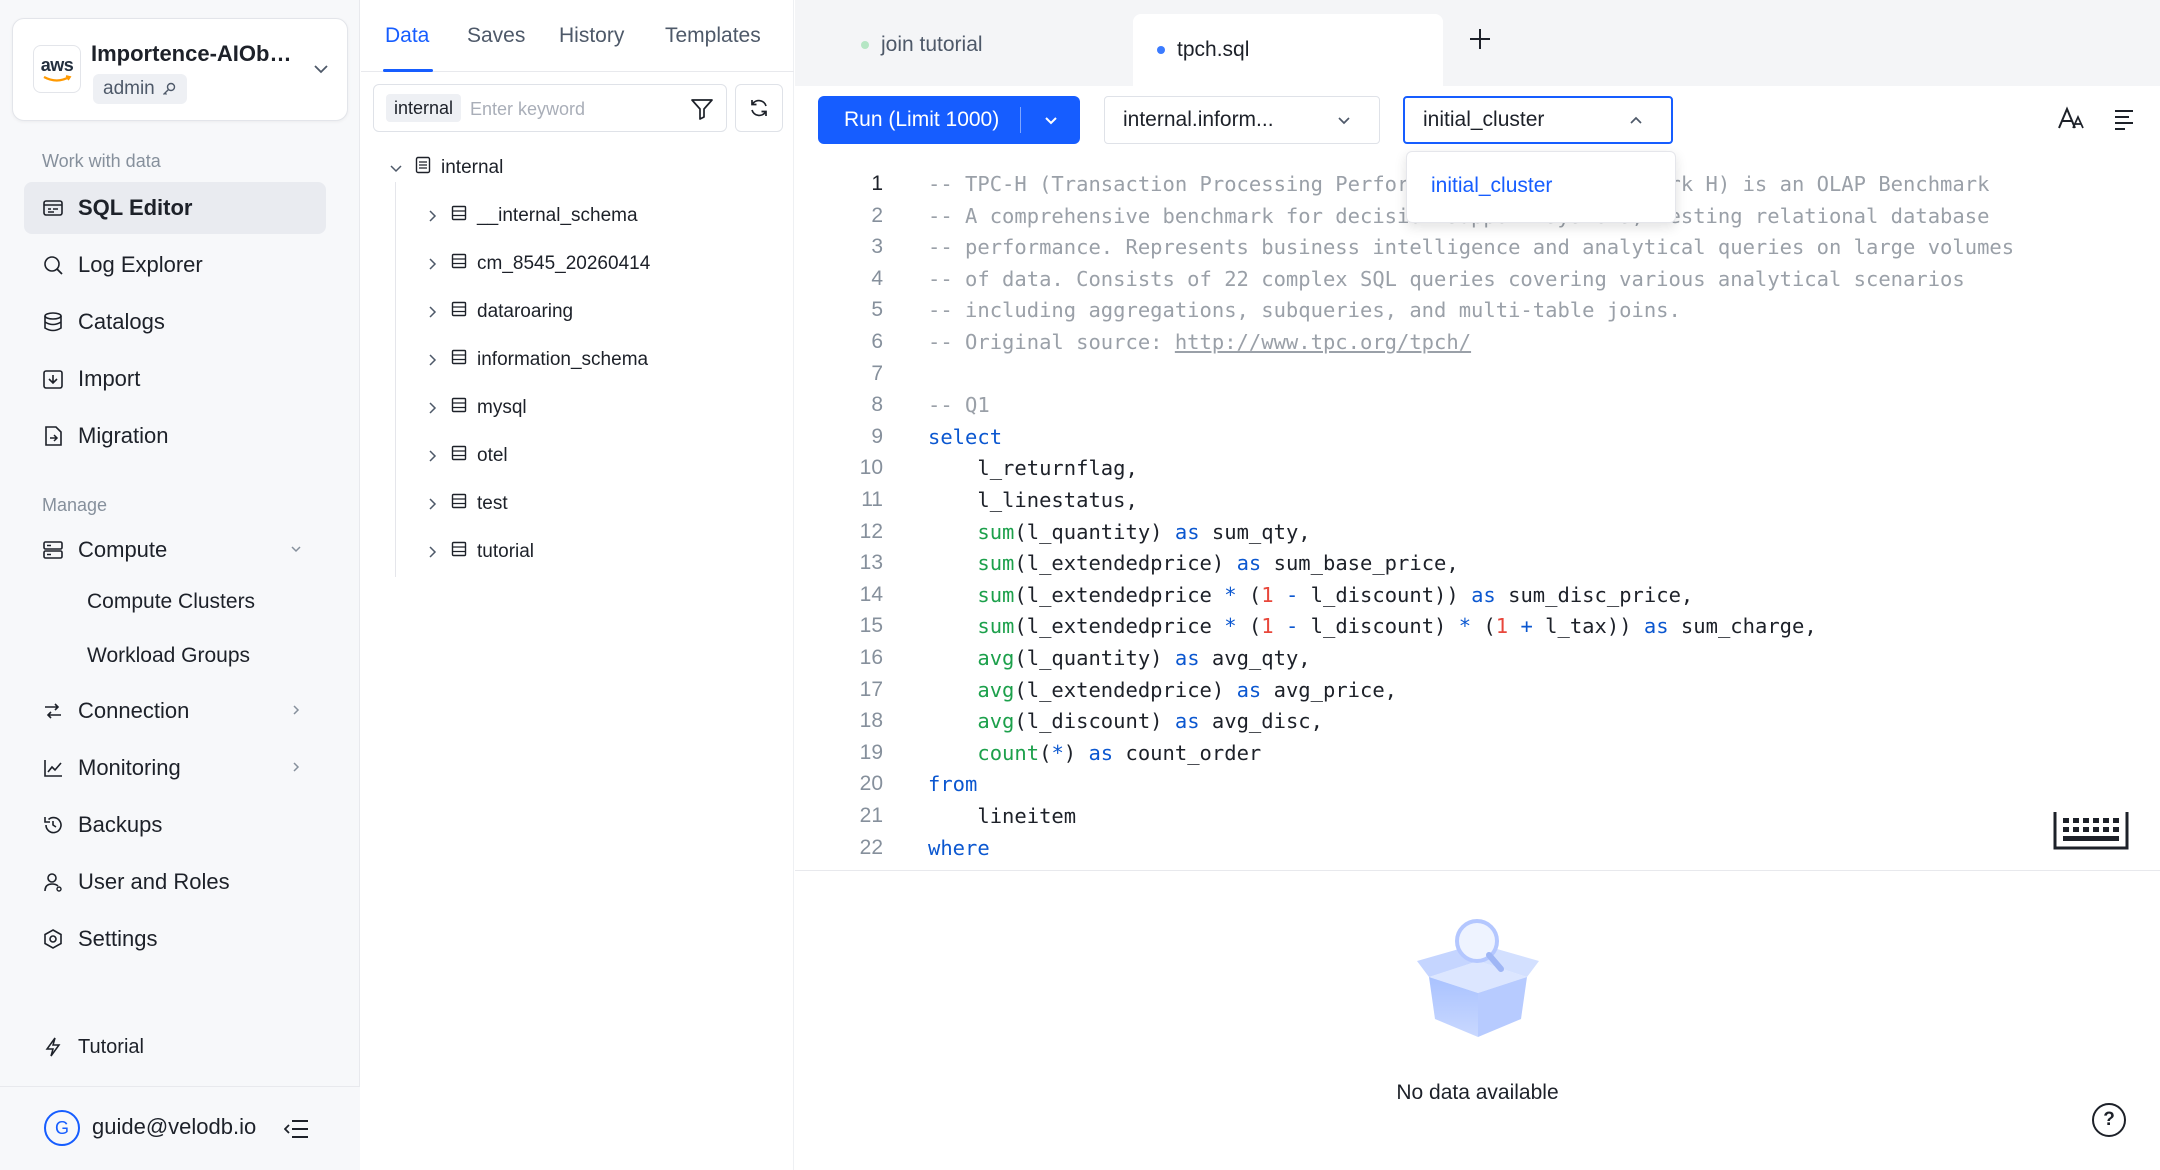 This screenshot has width=2160, height=1170. What do you see at coordinates (175, 436) in the screenshot?
I see `nav-item-migration: Migration` at bounding box center [175, 436].